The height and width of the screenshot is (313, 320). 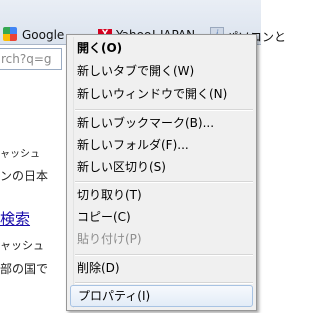 What do you see at coordinates (161, 239) in the screenshot?
I see `menu-item-paste: 貼り付け(P)` at bounding box center [161, 239].